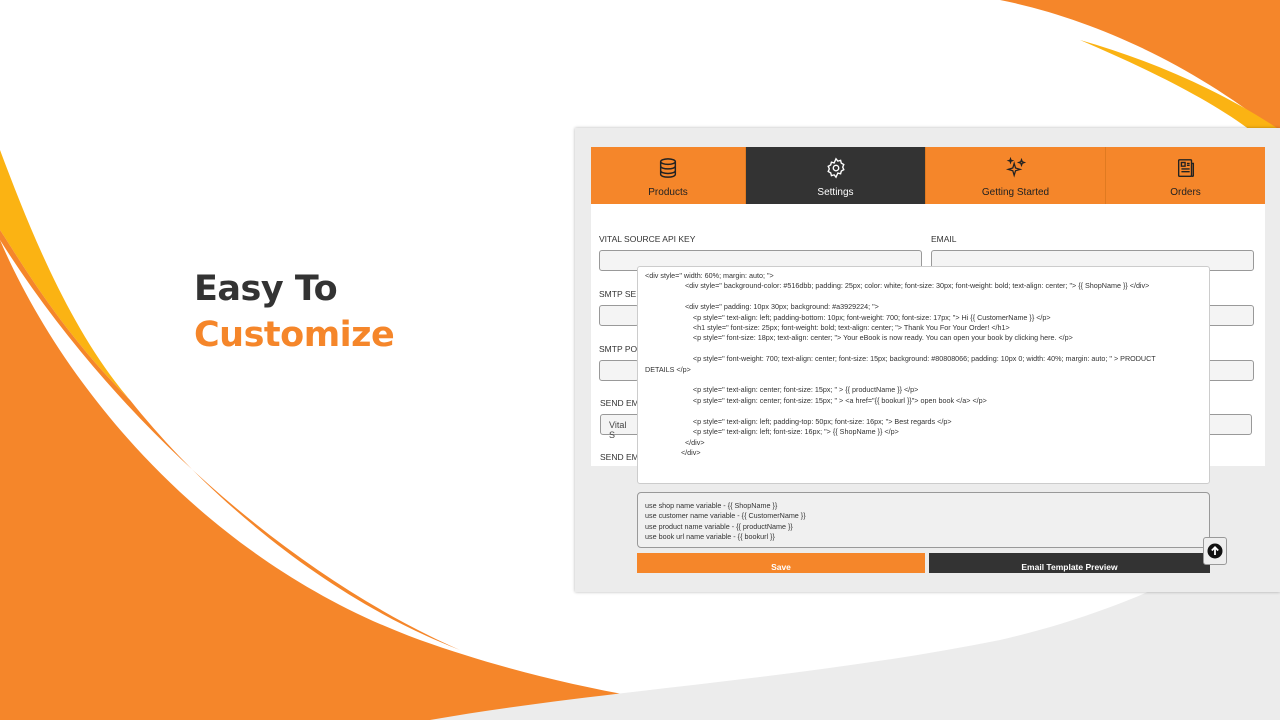 This screenshot has width=1280, height=720. I want to click on smtp-server-label: SMTP SE, so click(618, 294).